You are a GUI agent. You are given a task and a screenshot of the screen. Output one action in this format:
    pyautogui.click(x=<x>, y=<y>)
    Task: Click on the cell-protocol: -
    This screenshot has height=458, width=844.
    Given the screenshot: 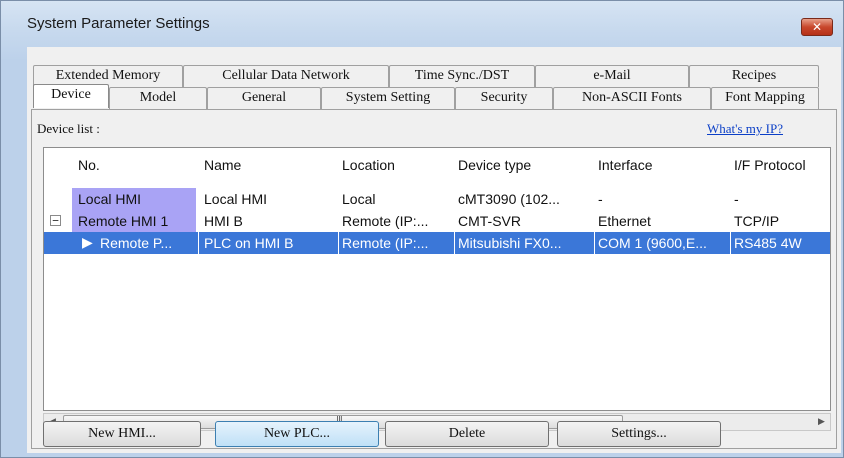 What is the action you would take?
    pyautogui.click(x=736, y=199)
    